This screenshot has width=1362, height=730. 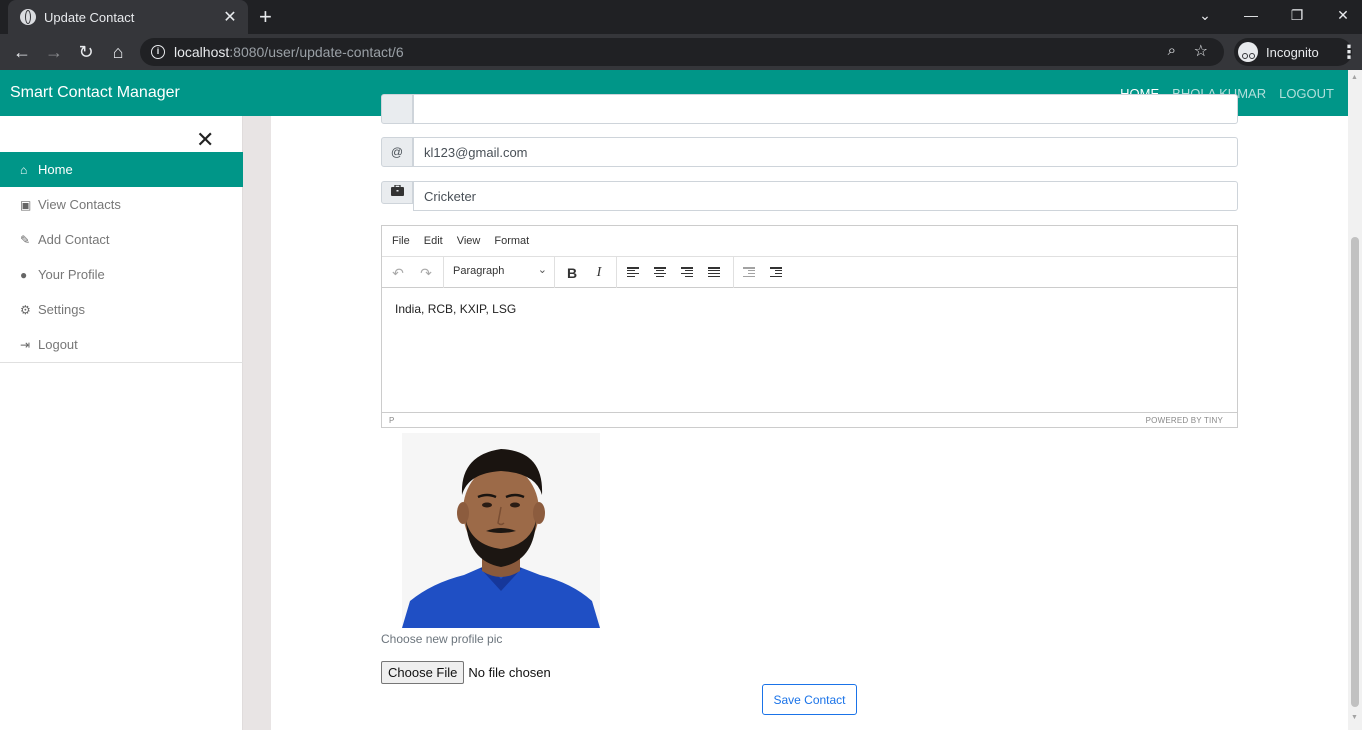 What do you see at coordinates (469, 241) in the screenshot?
I see `editor-menu-view: View` at bounding box center [469, 241].